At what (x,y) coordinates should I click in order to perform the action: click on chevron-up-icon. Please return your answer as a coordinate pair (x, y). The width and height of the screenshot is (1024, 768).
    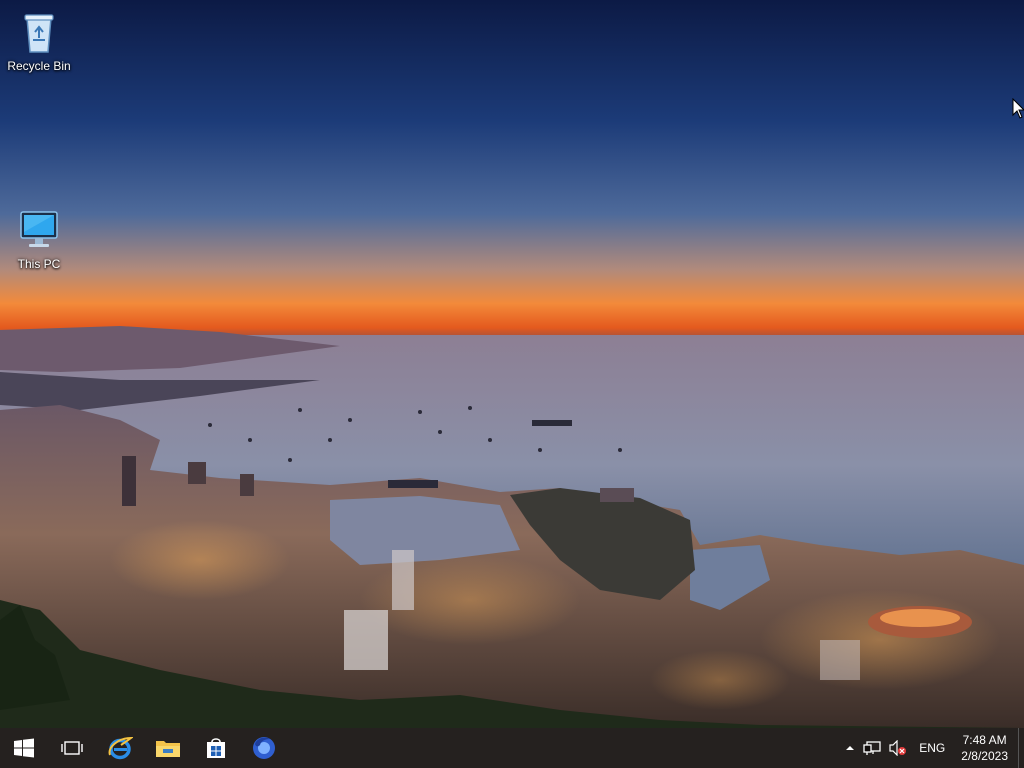
    Looking at the image, I should click on (850, 748).